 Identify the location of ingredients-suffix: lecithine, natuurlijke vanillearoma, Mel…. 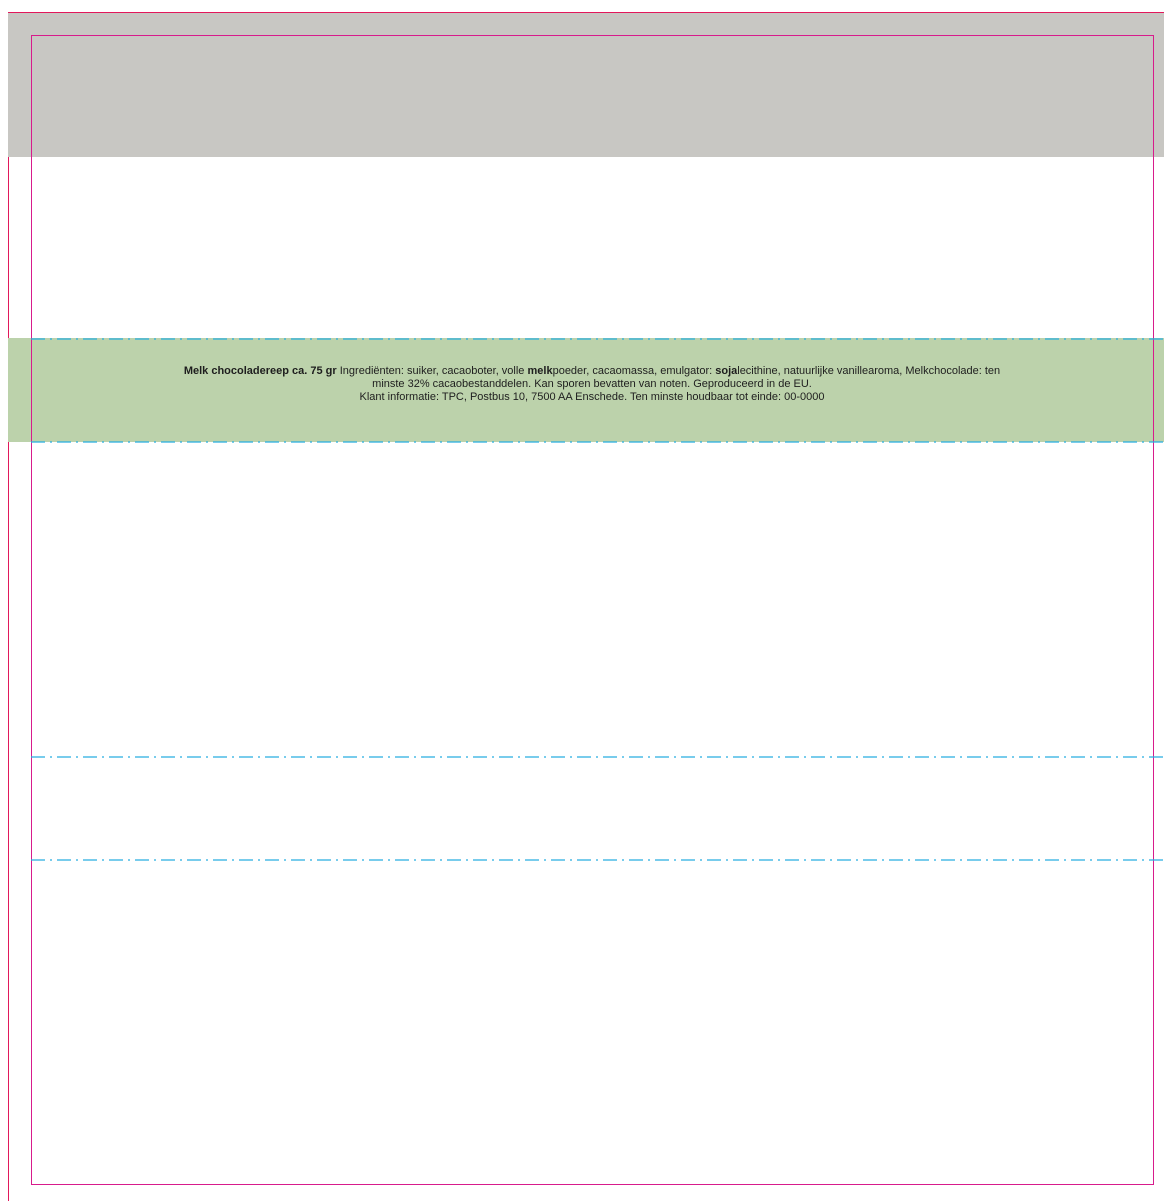
(869, 371).